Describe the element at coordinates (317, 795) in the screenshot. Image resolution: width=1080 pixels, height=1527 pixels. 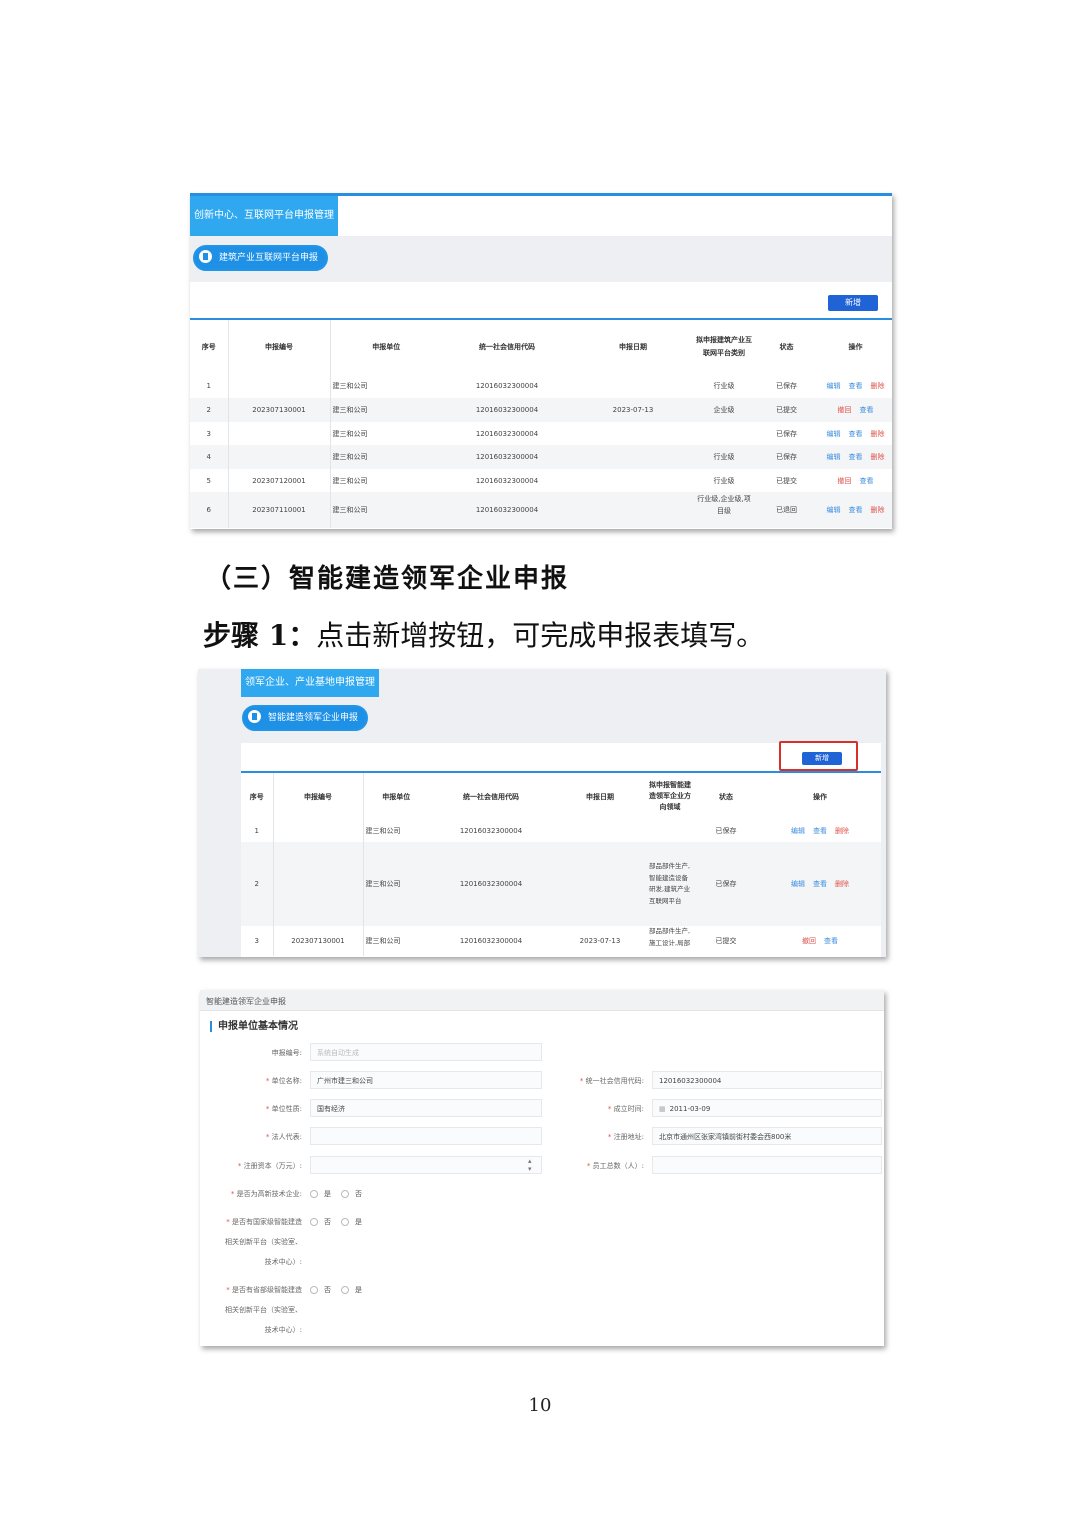
I see `col-report-no: 申报编号` at that location.